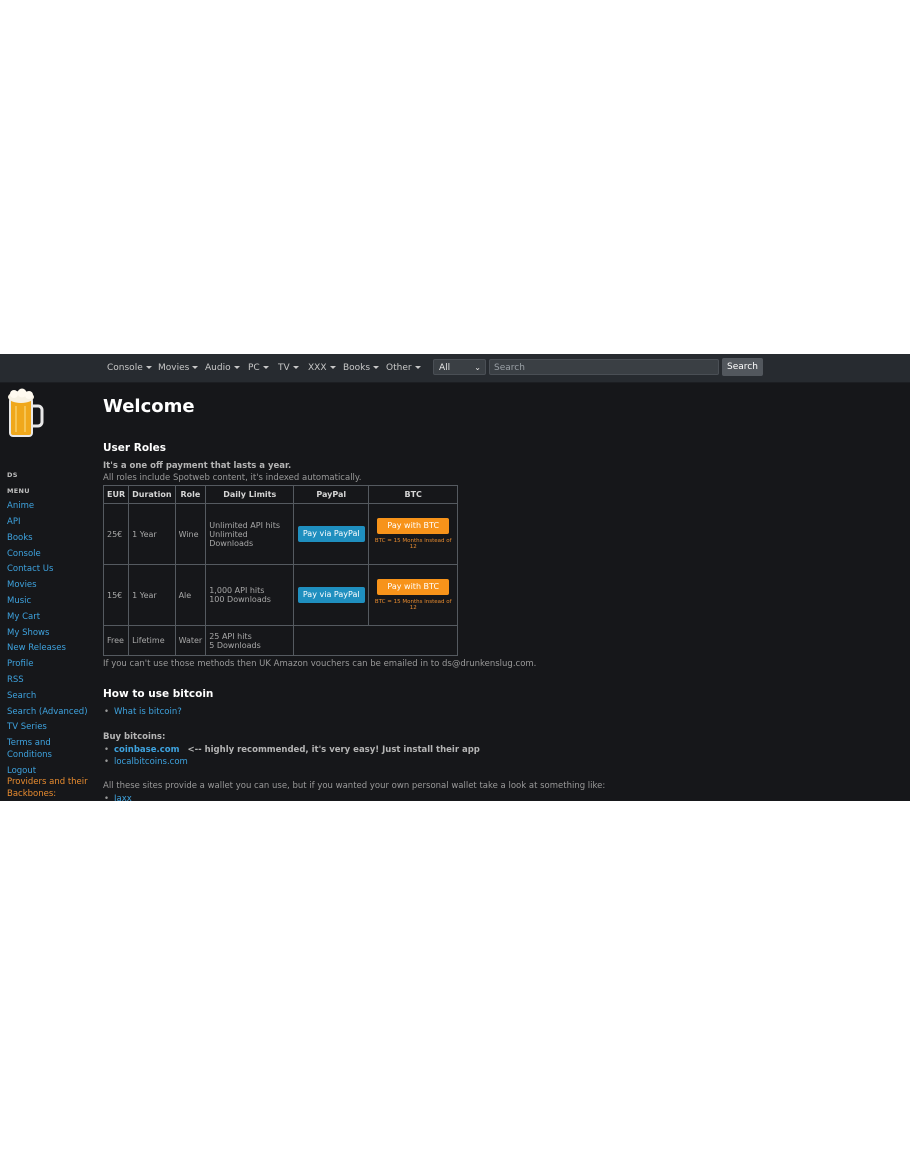 The height and width of the screenshot is (1155, 910). What do you see at coordinates (291, 762) in the screenshot?
I see `localbitcoins-link: localbitcoins.com` at bounding box center [291, 762].